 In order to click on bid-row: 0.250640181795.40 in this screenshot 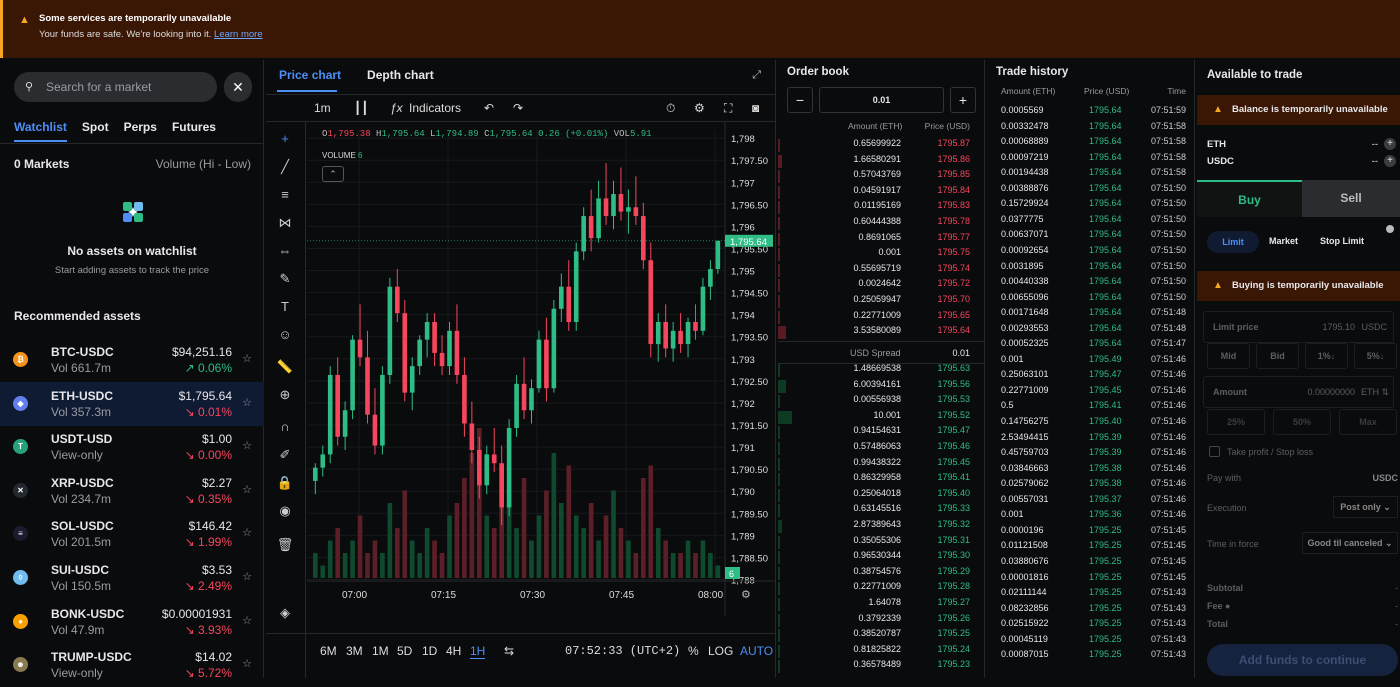, I will do `click(881, 496)`.